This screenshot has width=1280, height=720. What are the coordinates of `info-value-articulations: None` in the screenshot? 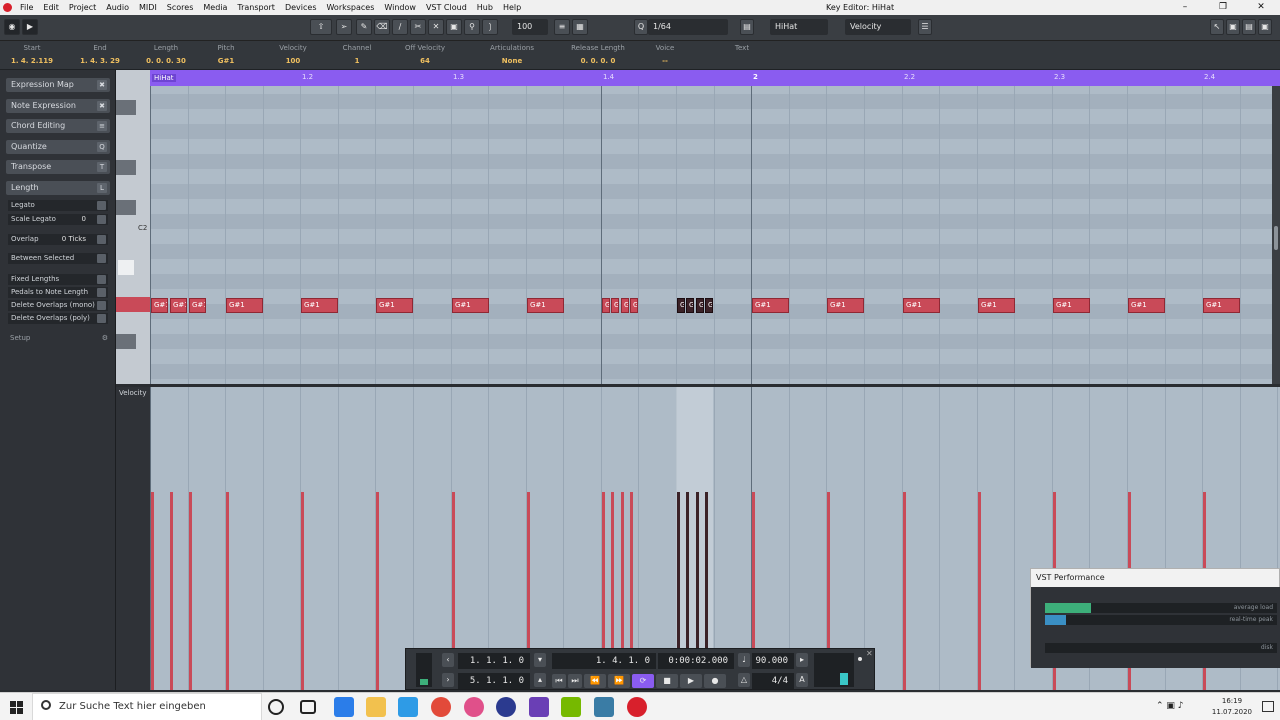 It's located at (512, 61).